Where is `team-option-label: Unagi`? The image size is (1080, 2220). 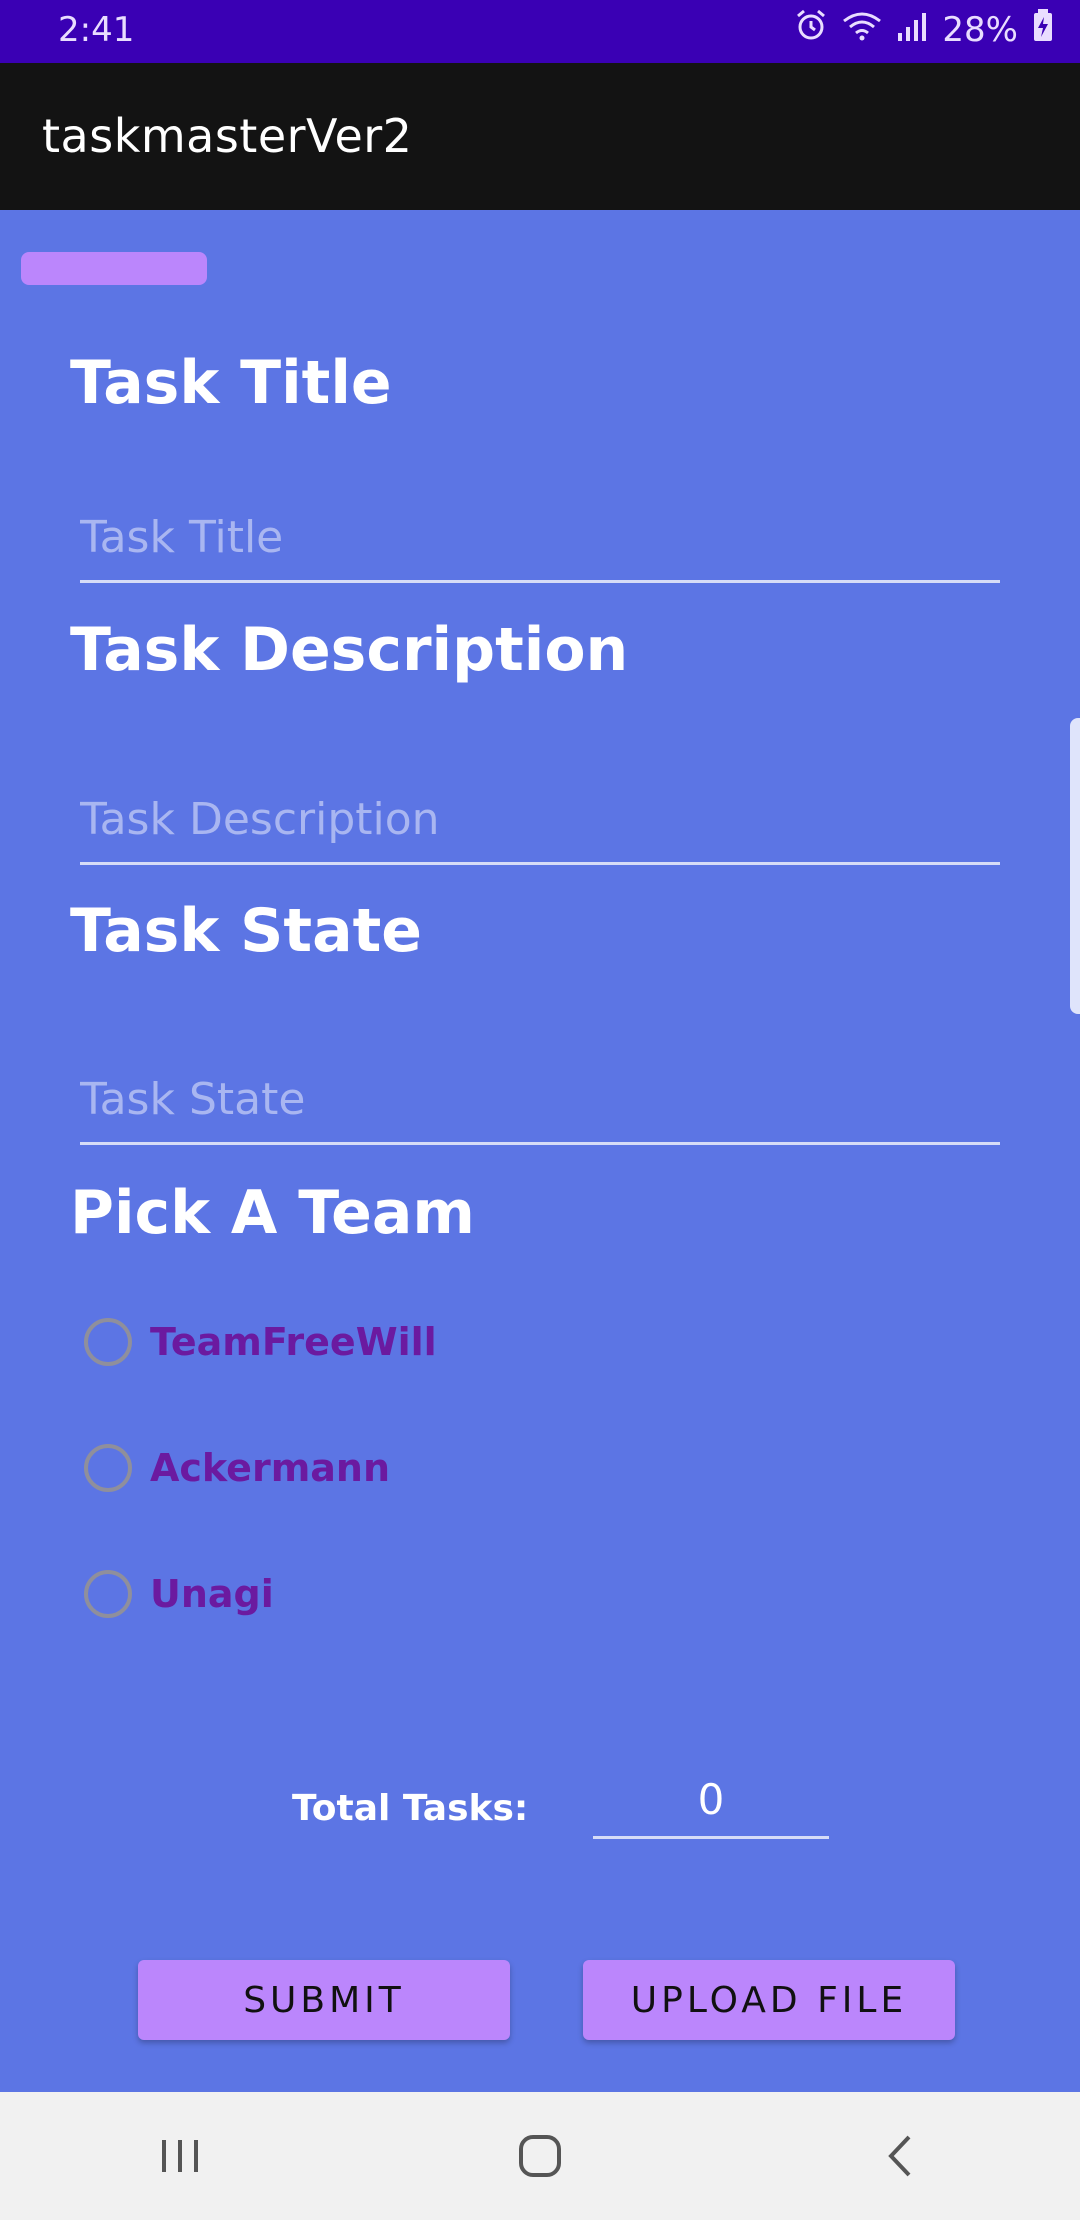 team-option-label: Unagi is located at coordinates (212, 1594).